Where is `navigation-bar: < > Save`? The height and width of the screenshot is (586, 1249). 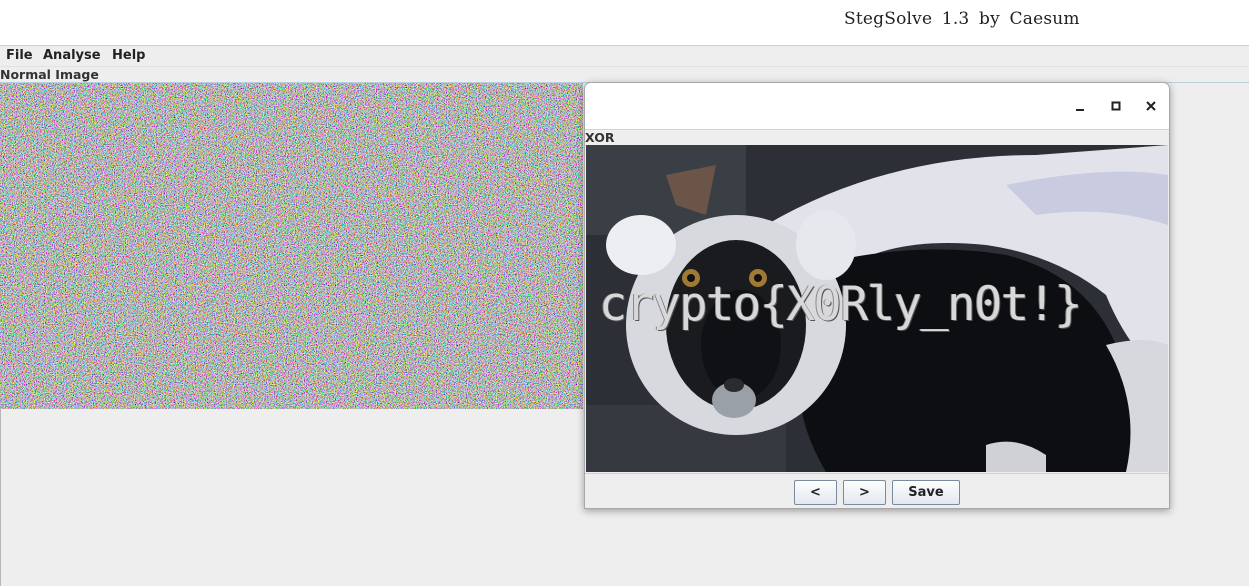
navigation-bar: < > Save is located at coordinates (877, 490).